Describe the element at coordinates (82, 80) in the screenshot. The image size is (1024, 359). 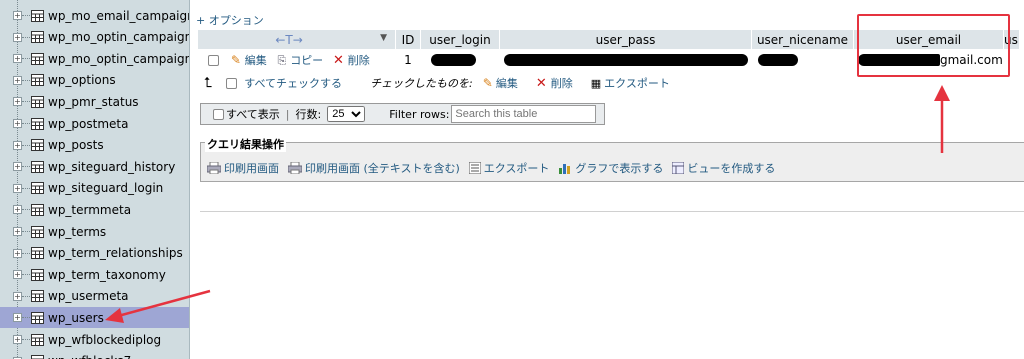
I see `sidebar-item-label: wp_options` at that location.